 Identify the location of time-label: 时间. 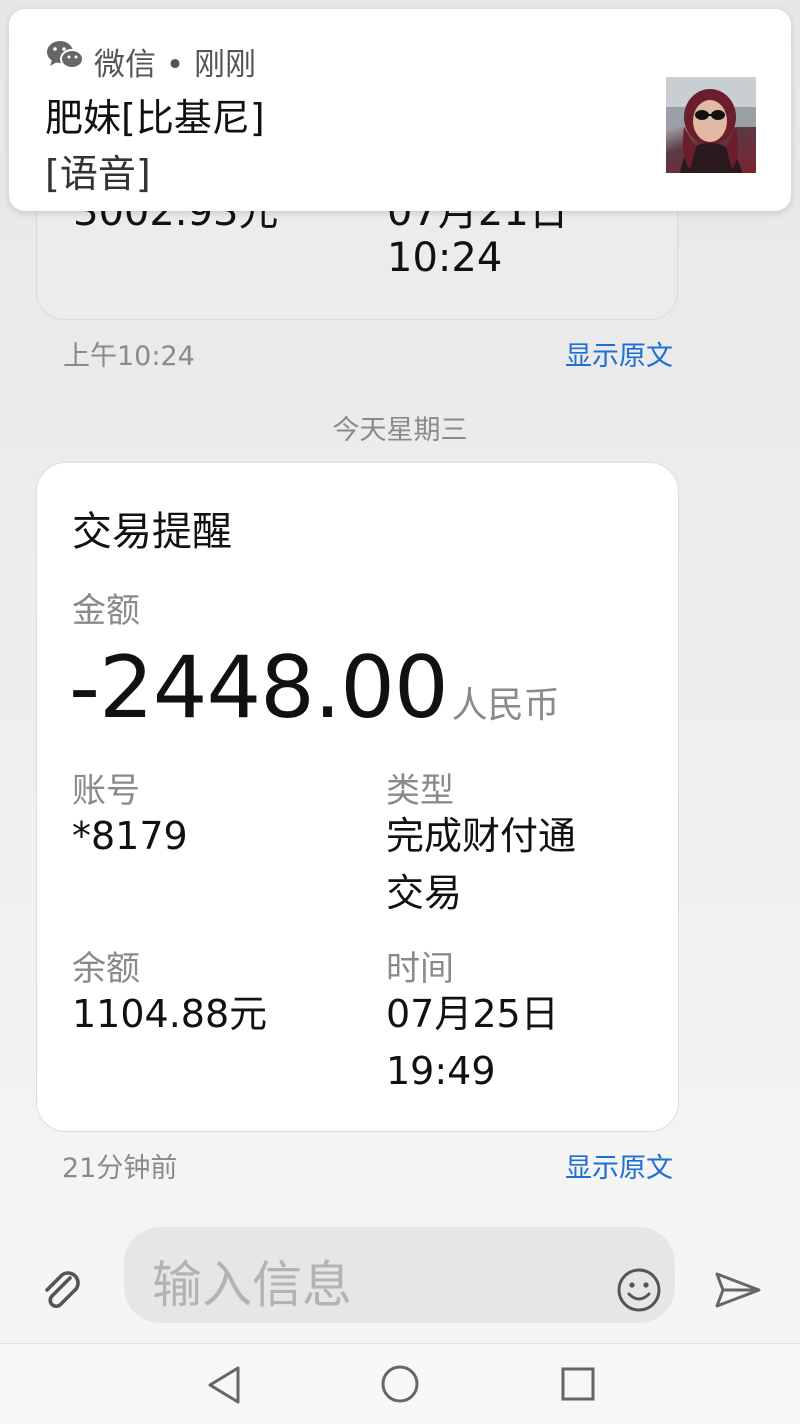
(420, 969).